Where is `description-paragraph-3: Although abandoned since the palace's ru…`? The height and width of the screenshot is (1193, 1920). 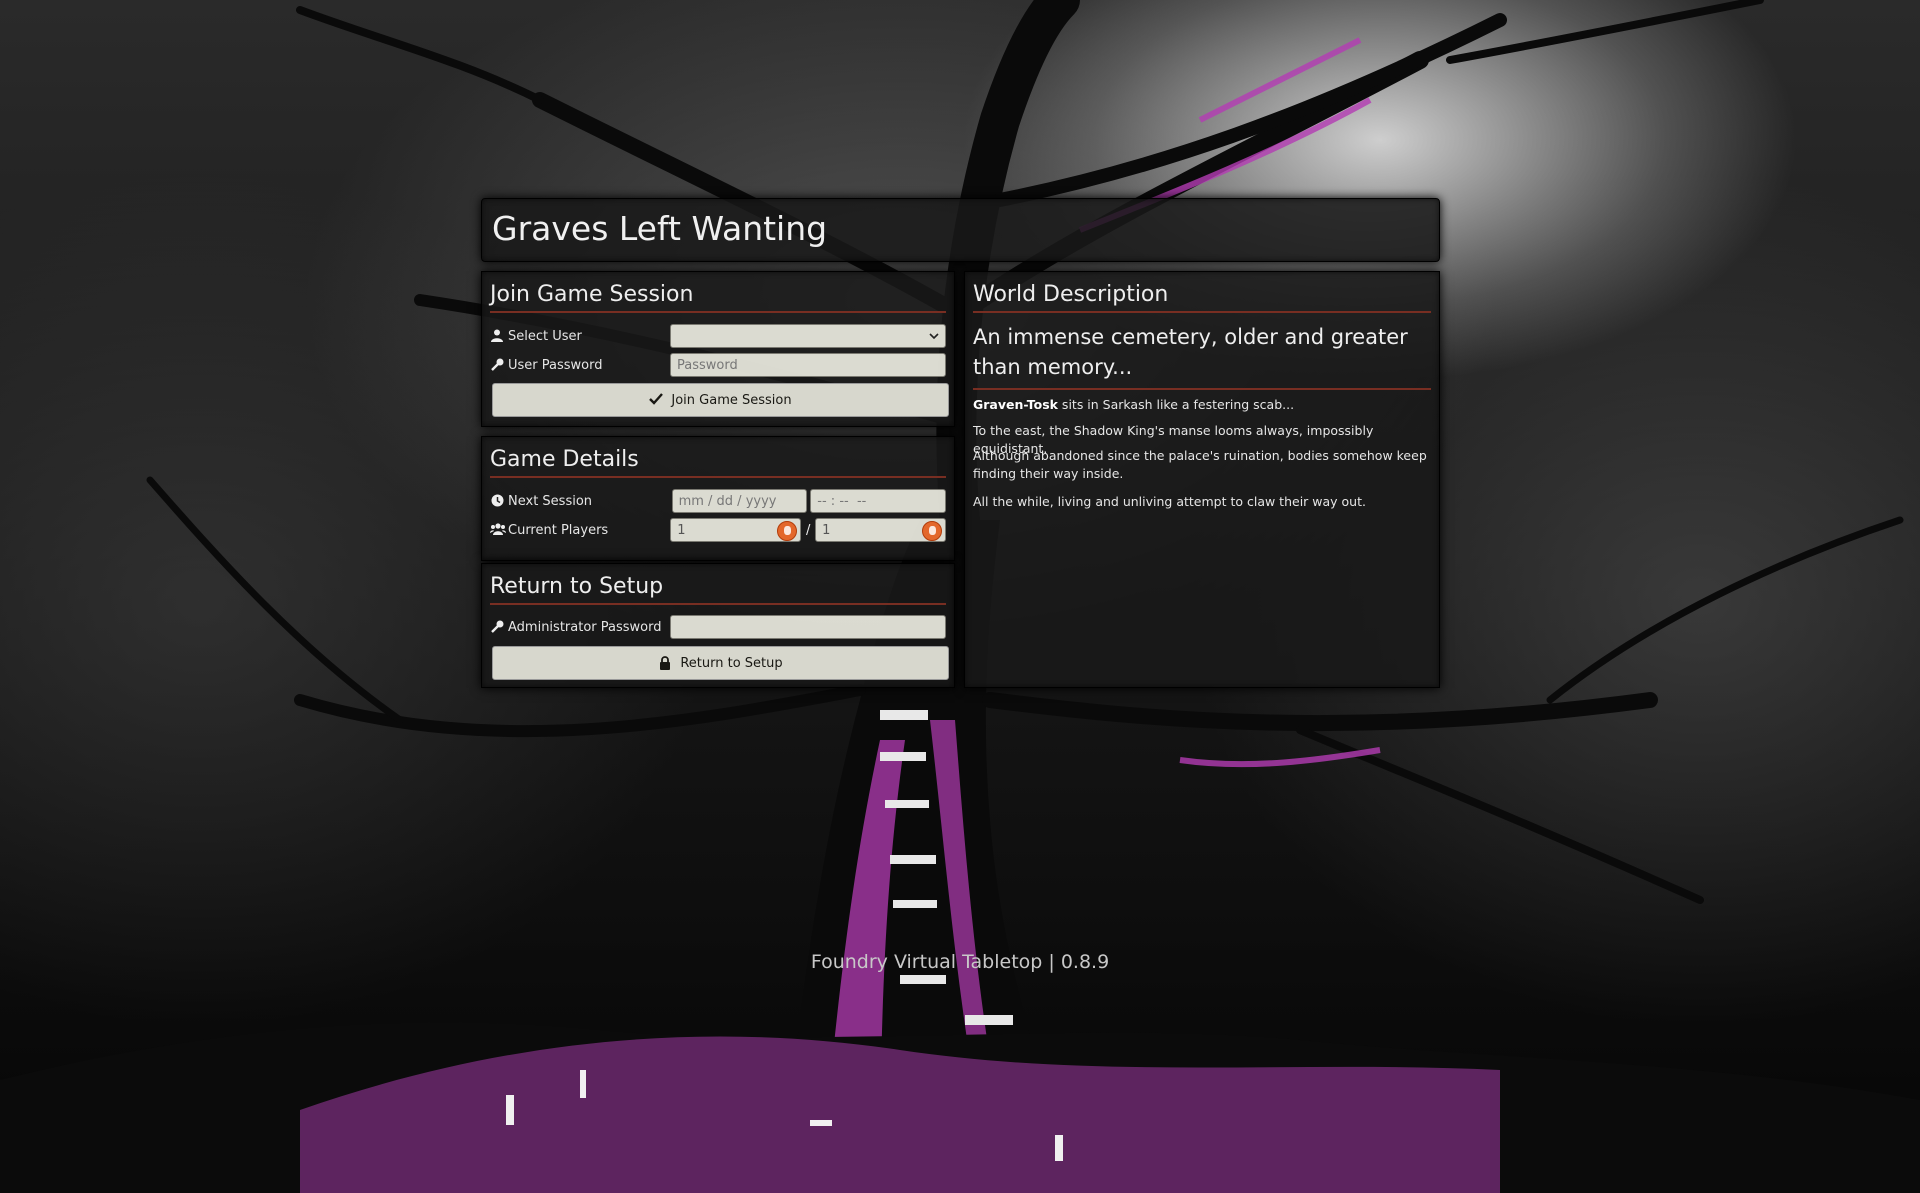
description-paragraph-3: Although abandoned since the palace's ru… is located at coordinates (1200, 464).